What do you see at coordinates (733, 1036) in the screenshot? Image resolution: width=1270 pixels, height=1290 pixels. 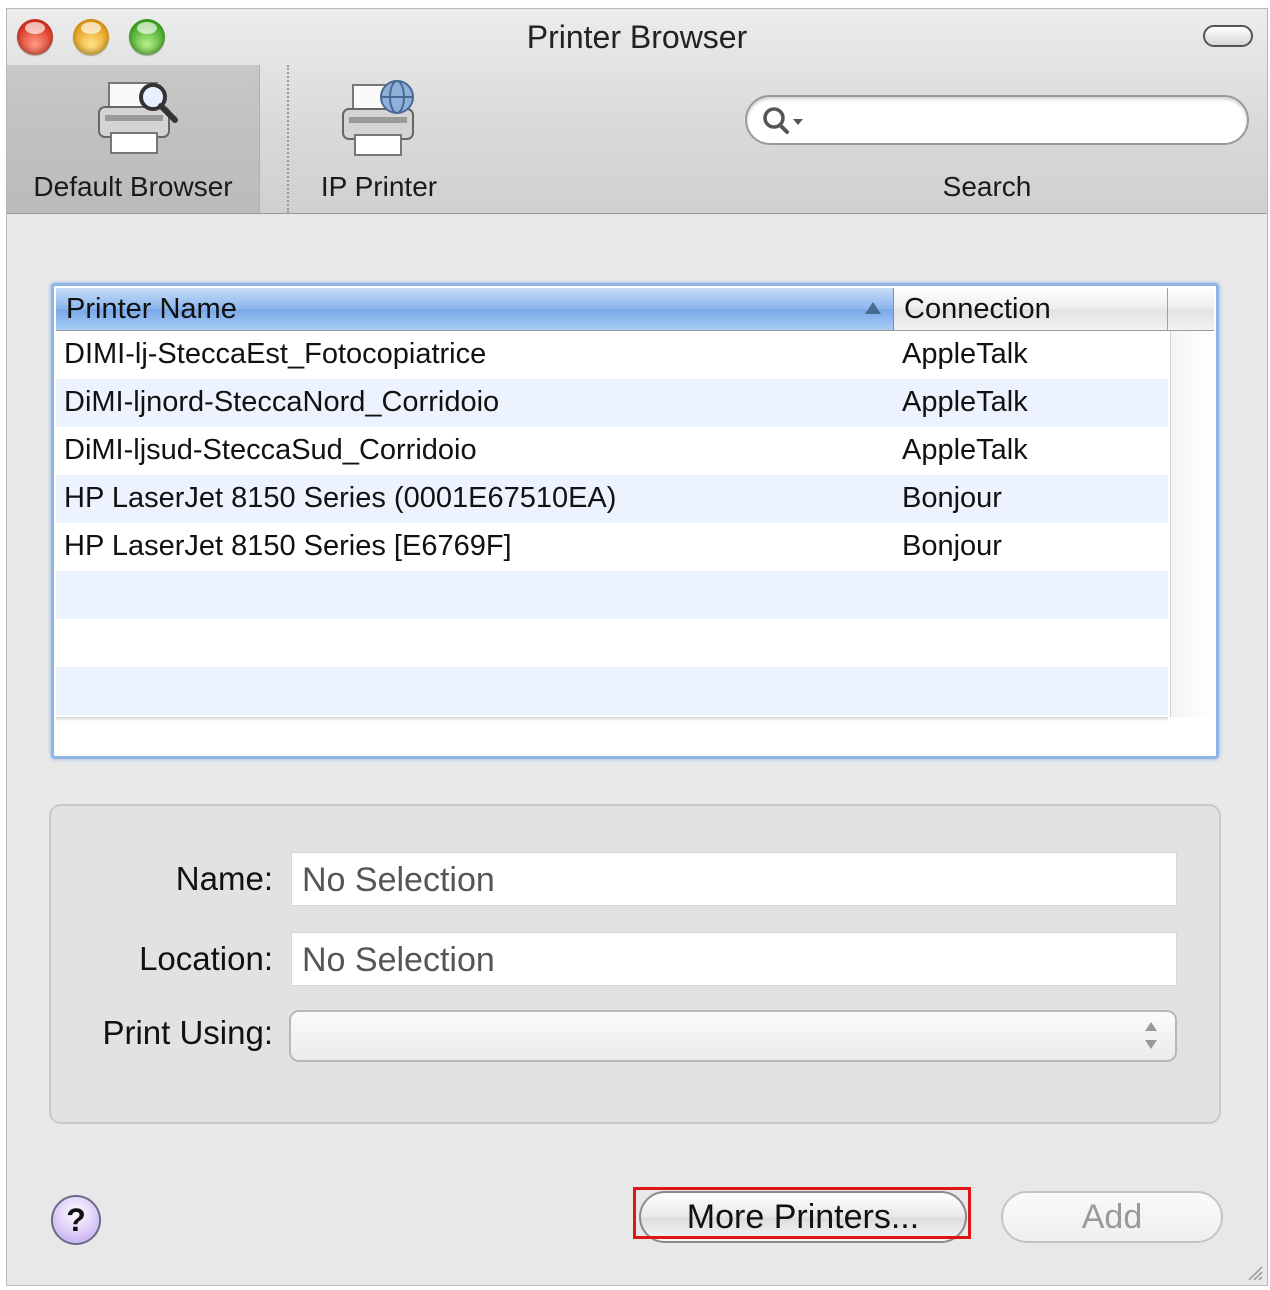 I see `print-using-popup` at bounding box center [733, 1036].